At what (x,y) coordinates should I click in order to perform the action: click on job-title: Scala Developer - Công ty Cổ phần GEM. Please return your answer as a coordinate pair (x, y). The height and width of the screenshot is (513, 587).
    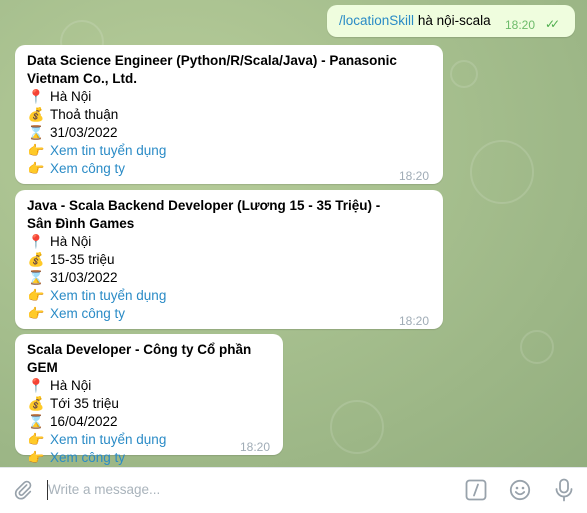
    Looking at the image, I should click on (139, 358).